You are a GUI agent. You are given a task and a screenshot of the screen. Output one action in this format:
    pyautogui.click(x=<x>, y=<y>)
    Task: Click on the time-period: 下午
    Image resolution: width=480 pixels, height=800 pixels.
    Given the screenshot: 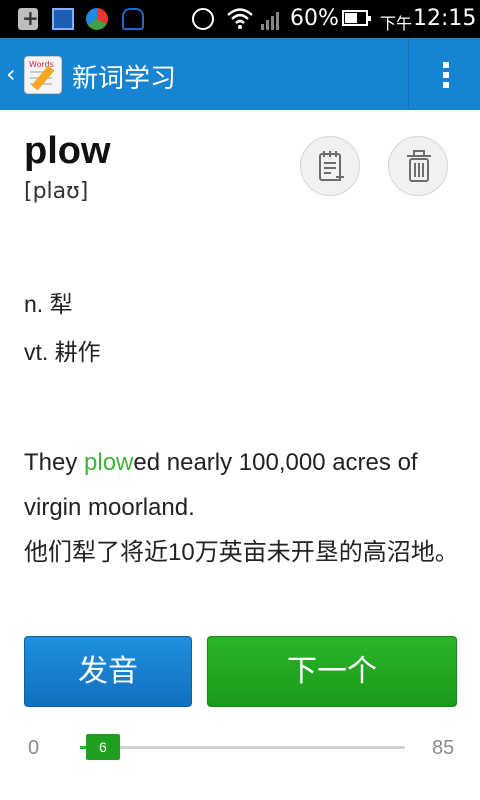 What is the action you would take?
    pyautogui.click(x=396, y=23)
    